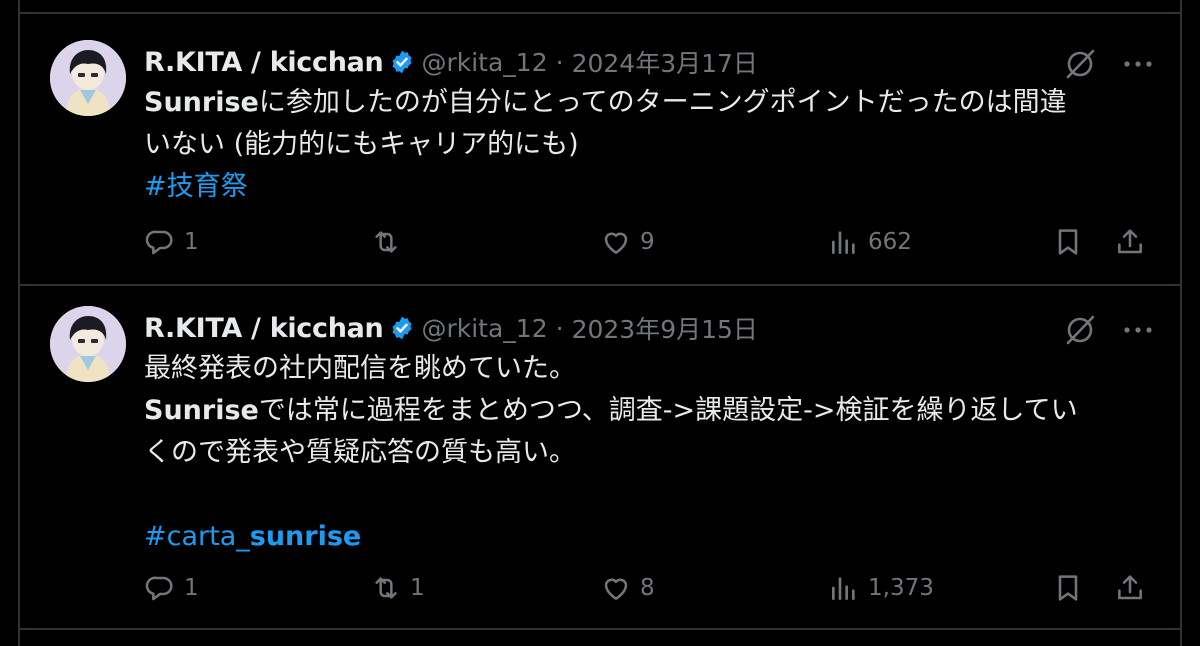 The width and height of the screenshot is (1200, 646). I want to click on tweet-text-line: Sunriseに参加したのが自分にとってのターニングポイントだったのは間違, so click(642, 103).